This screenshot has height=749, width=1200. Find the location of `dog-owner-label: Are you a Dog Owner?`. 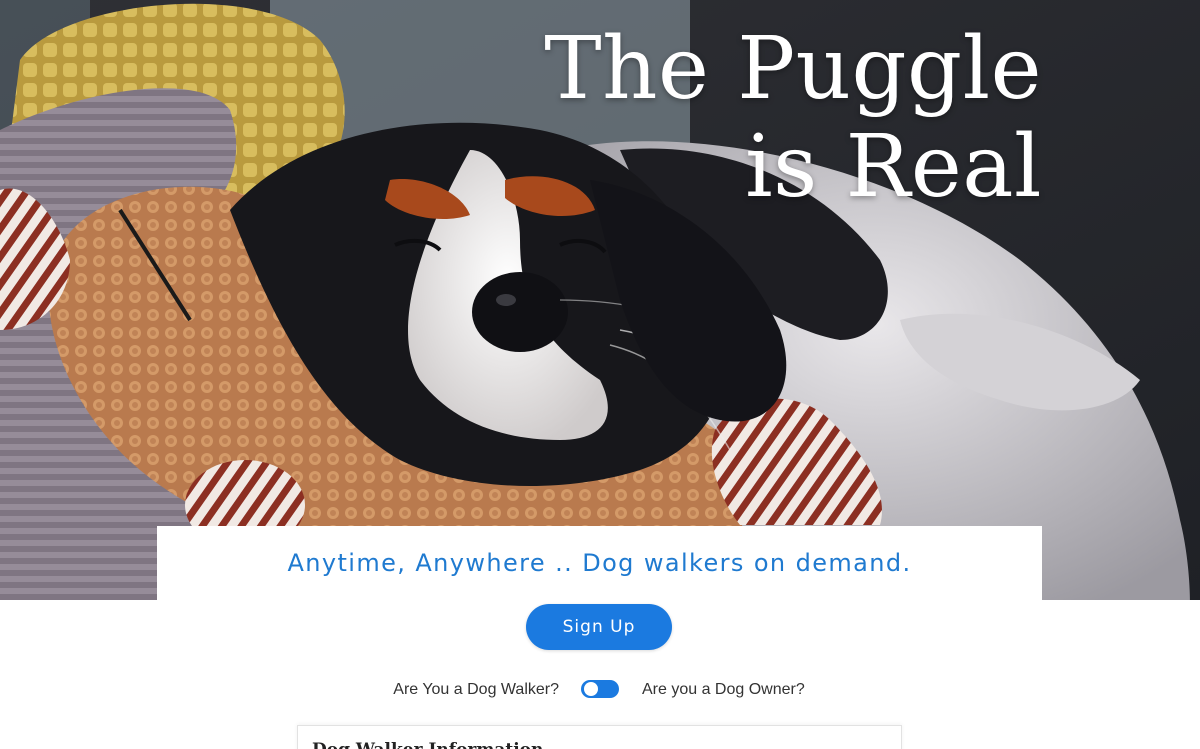

dog-owner-label: Are you a Dog Owner? is located at coordinates (723, 689).